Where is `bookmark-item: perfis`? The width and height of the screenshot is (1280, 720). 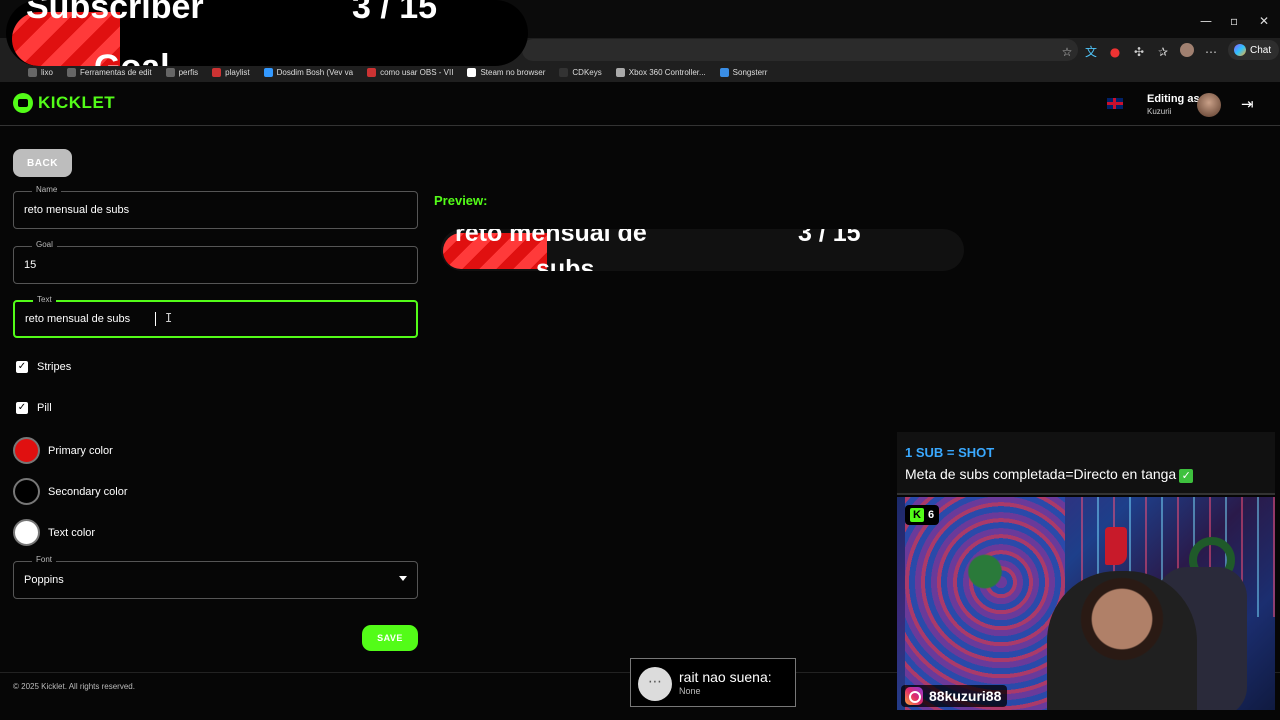
bookmark-item: perfis is located at coordinates (181, 72).